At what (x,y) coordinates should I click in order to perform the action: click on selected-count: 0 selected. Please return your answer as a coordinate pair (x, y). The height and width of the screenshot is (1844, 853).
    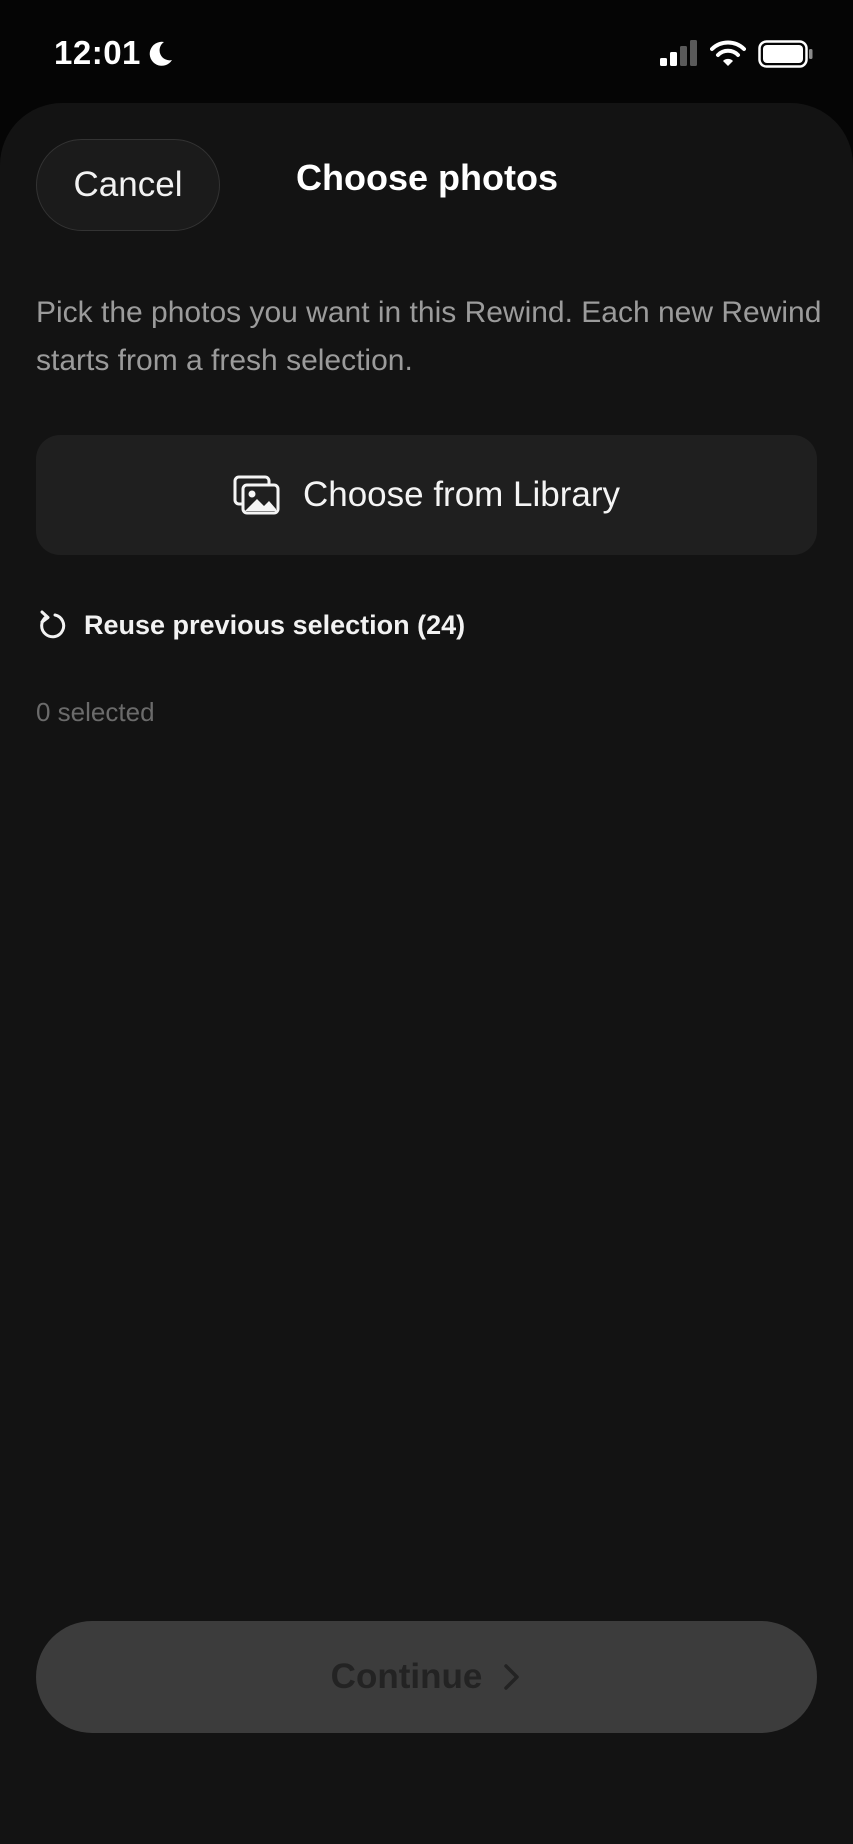
    Looking at the image, I should click on (95, 712).